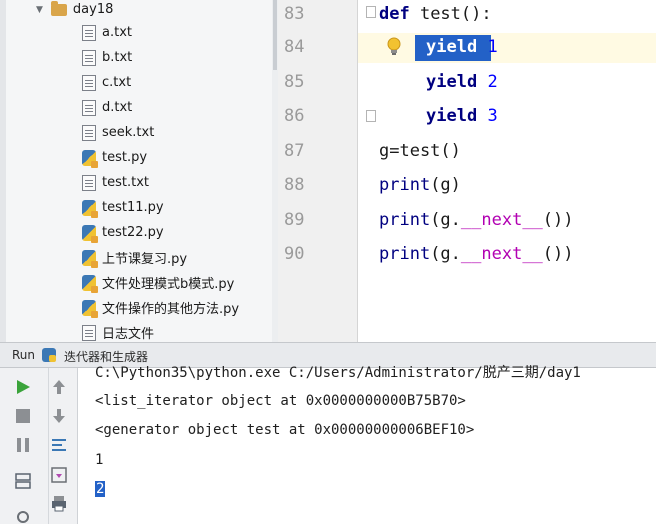  I want to click on tree-item-label: a.txt, so click(117, 32).